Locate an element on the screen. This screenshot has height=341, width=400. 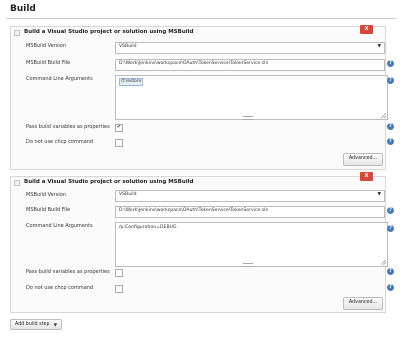
command-args-textarea: /p:Configuration=DEBUG is located at coordinates (251, 244).